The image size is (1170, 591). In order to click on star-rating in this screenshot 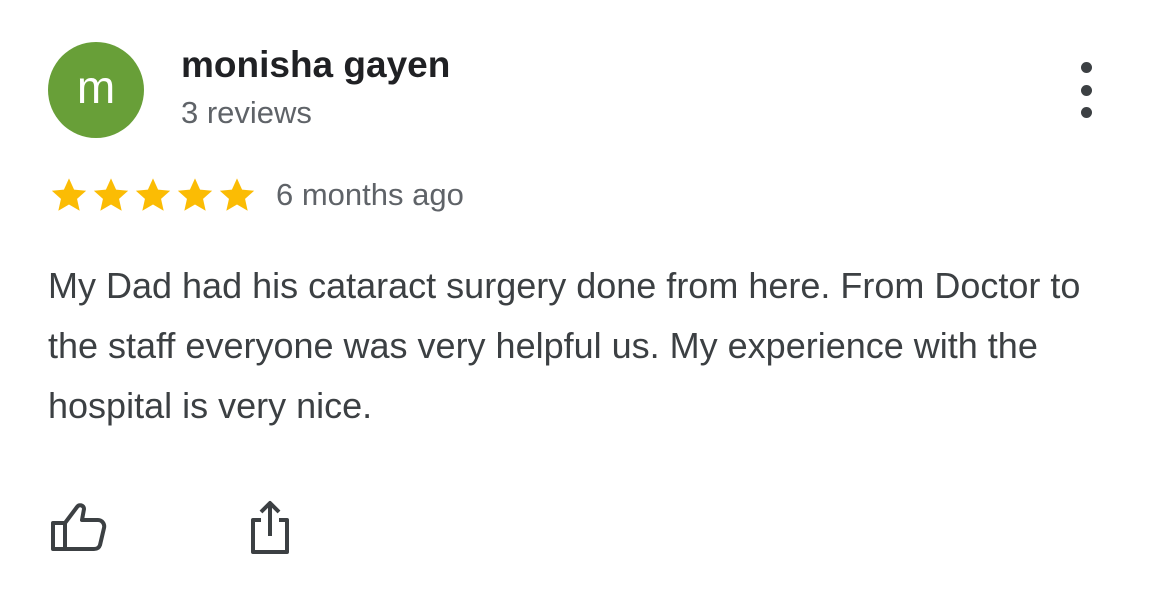, I will do `click(153, 195)`.